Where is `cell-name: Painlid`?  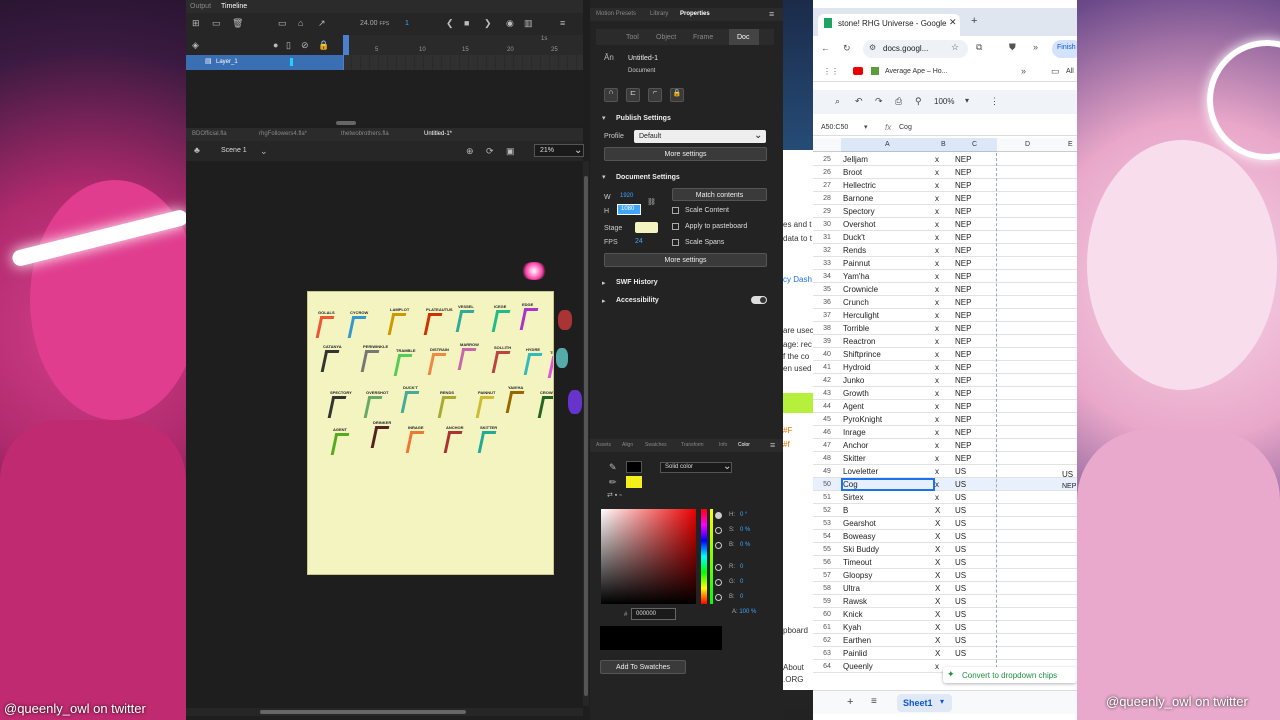
cell-name: Painlid is located at coordinates (855, 653).